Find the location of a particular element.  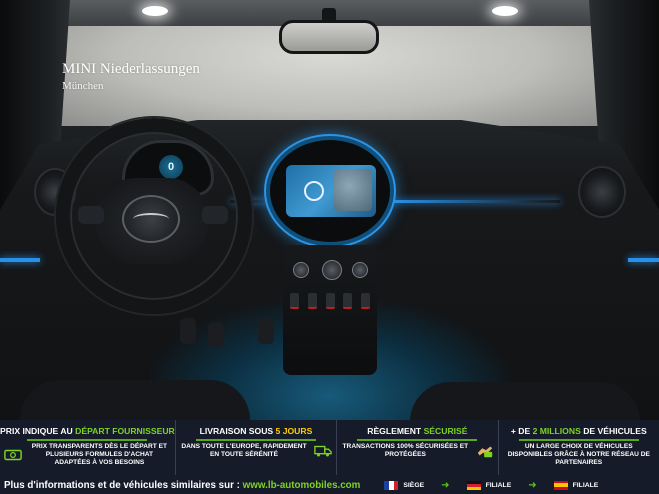

website-link: www.lb-automobiles.com is located at coordinates (302, 485).